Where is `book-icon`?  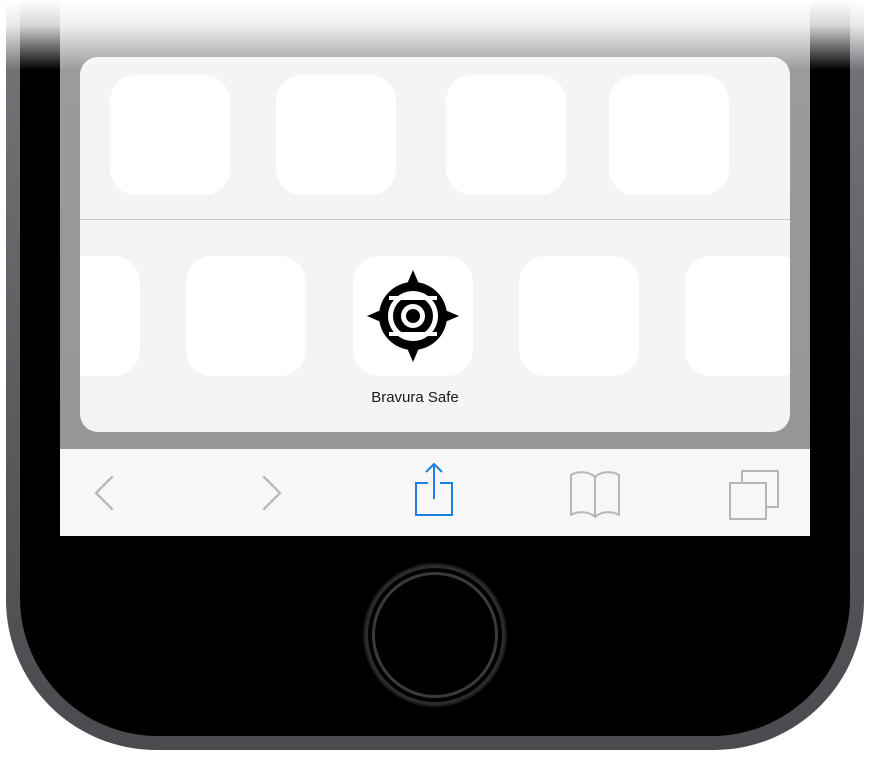 book-icon is located at coordinates (595, 494).